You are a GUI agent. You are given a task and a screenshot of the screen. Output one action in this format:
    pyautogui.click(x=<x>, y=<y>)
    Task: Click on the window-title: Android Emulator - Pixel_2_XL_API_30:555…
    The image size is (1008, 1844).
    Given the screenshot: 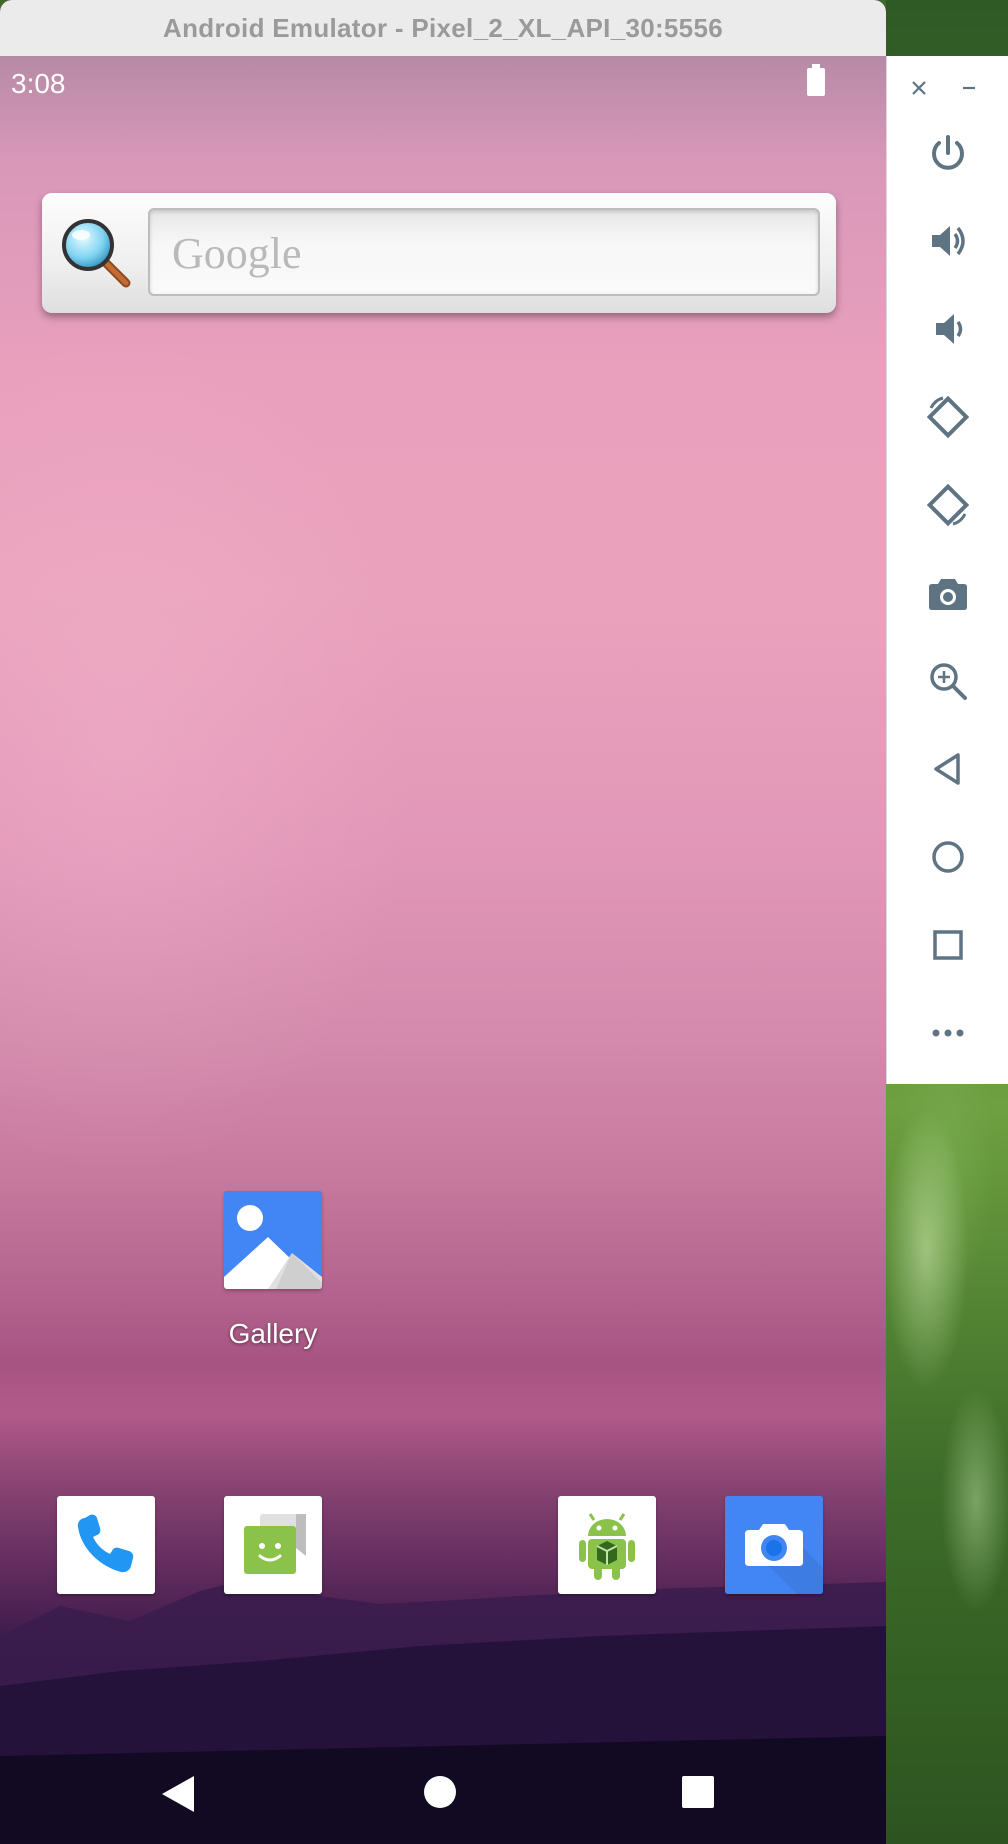 What is the action you would take?
    pyautogui.click(x=443, y=28)
    